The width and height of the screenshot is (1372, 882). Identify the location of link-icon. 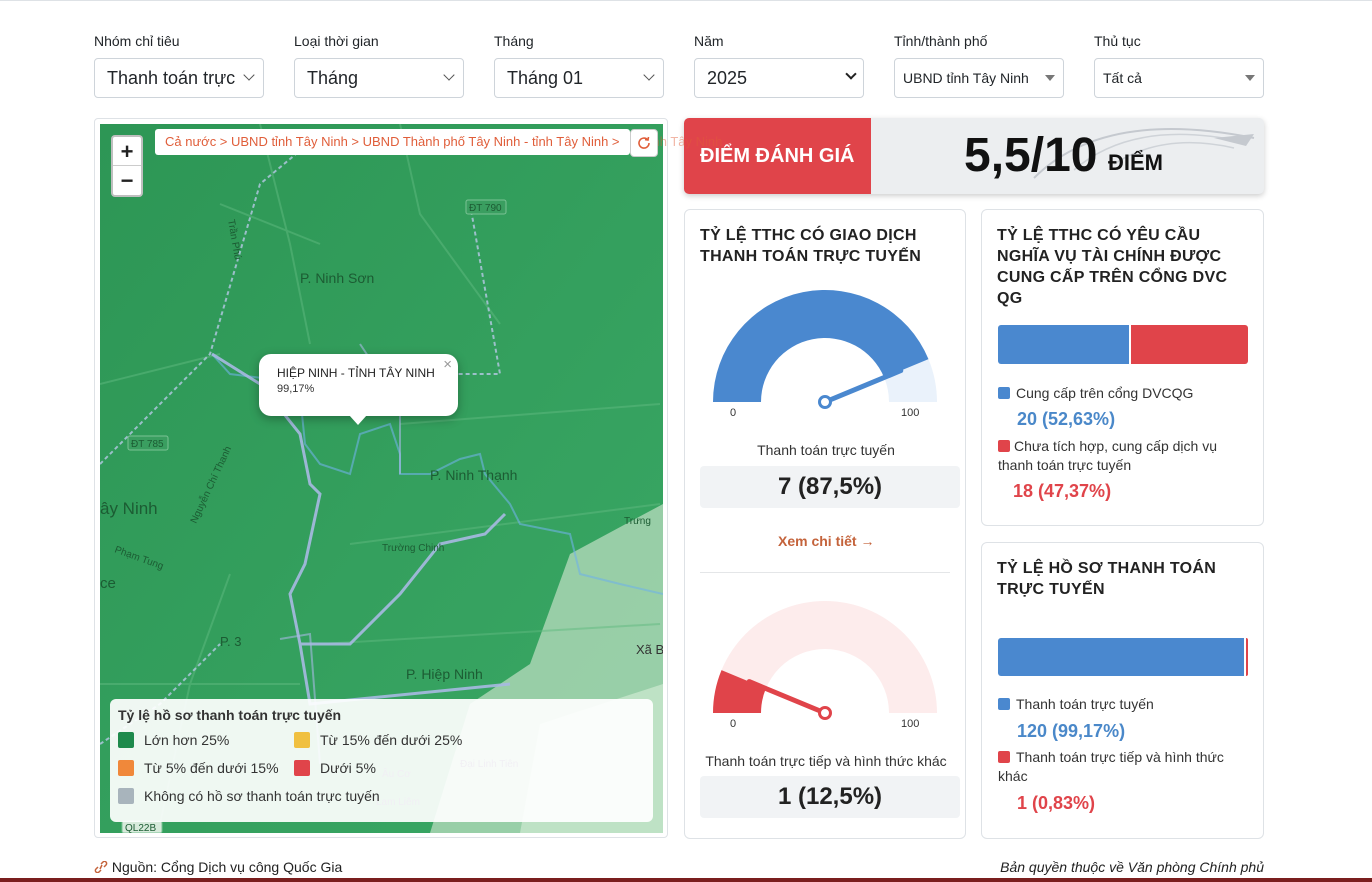
(101, 867).